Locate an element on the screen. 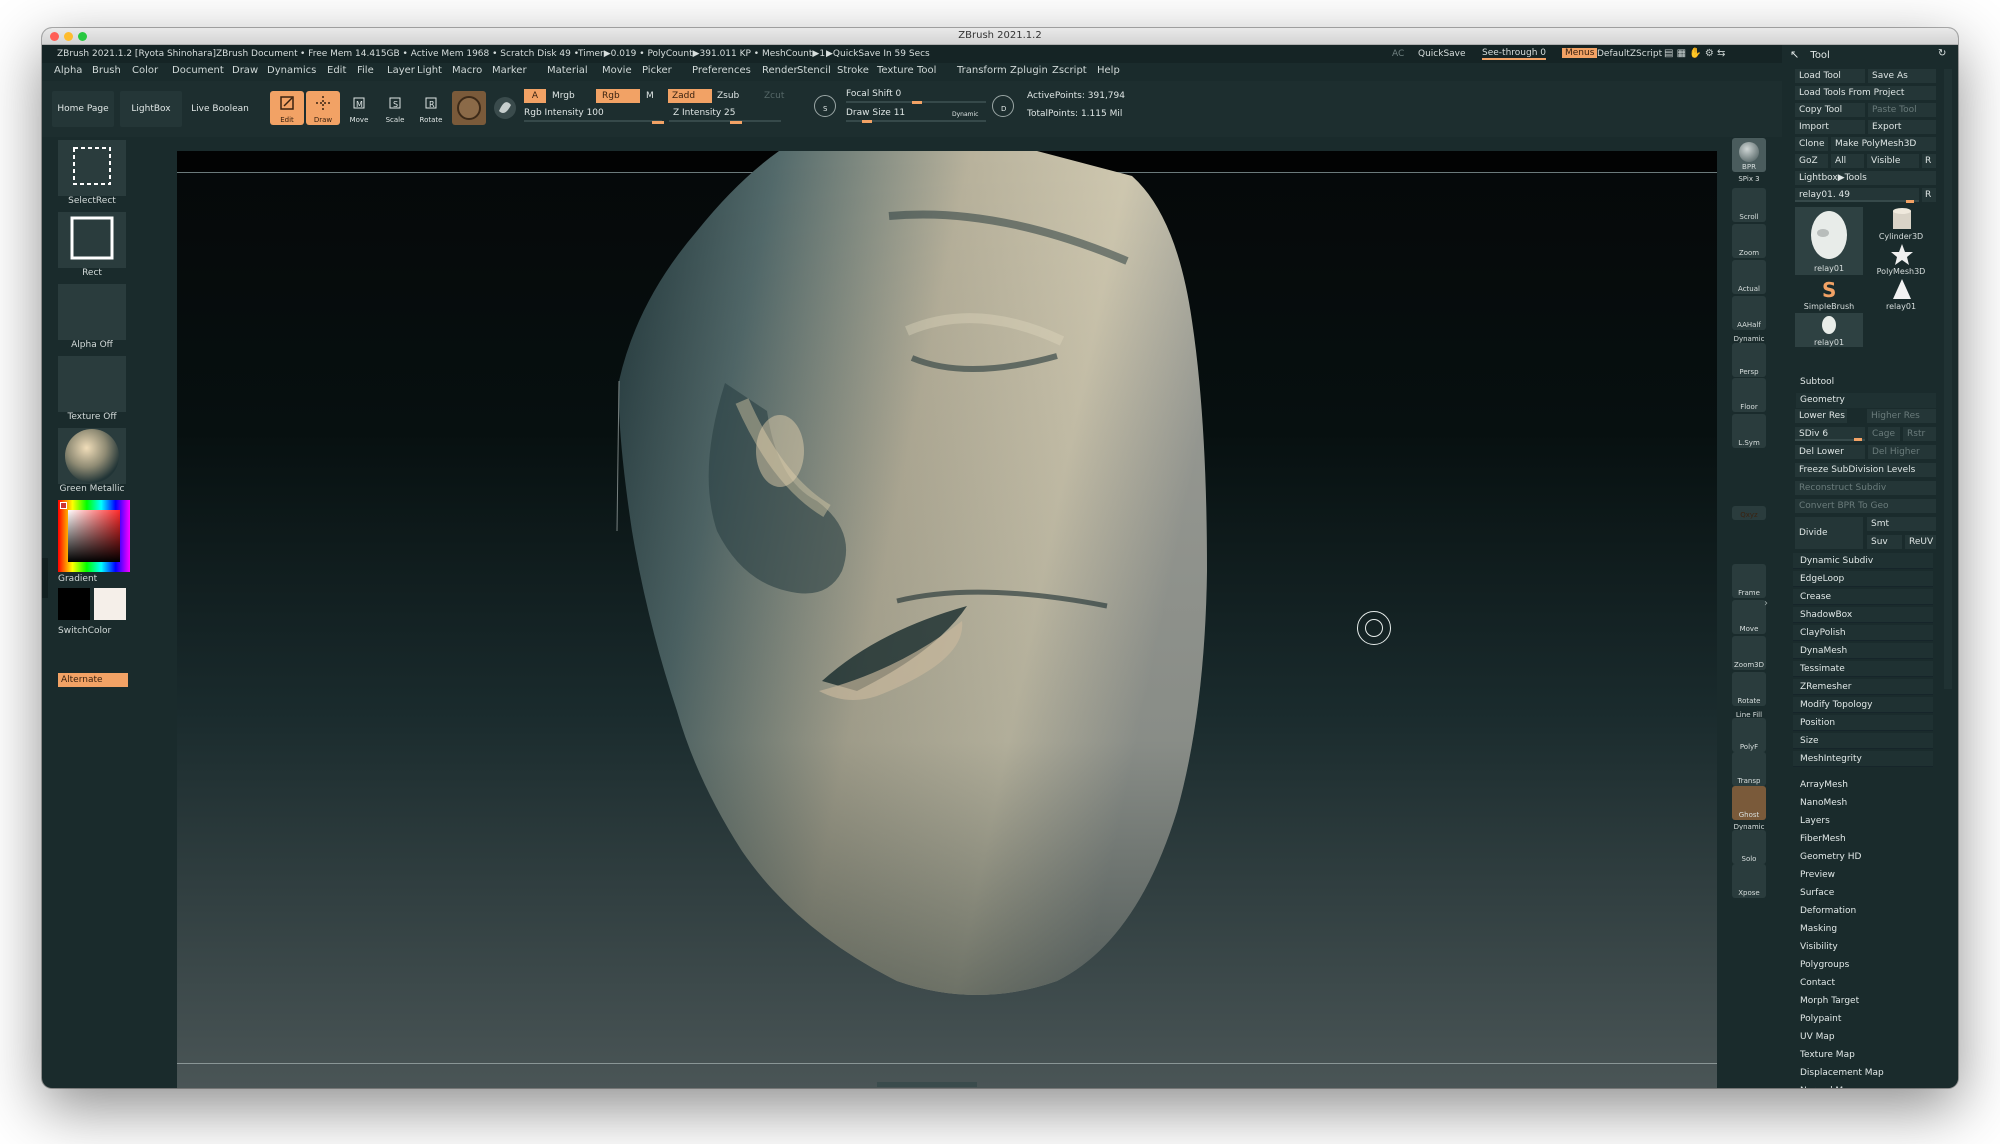 The image size is (2000, 1144). subpalette-fibermesh: FiberMesh is located at coordinates (1823, 839).